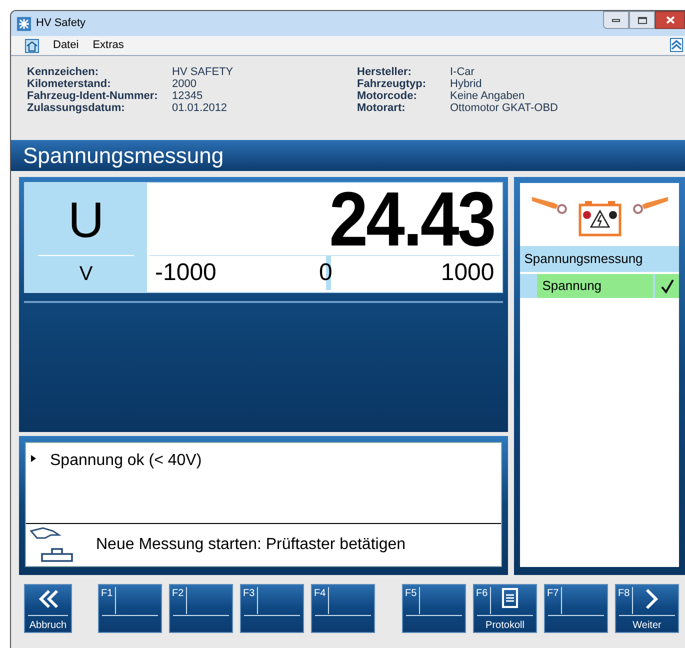 This screenshot has height=648, width=685. Describe the element at coordinates (384, 72) in the screenshot. I see `field-label: Hersteller:` at that location.